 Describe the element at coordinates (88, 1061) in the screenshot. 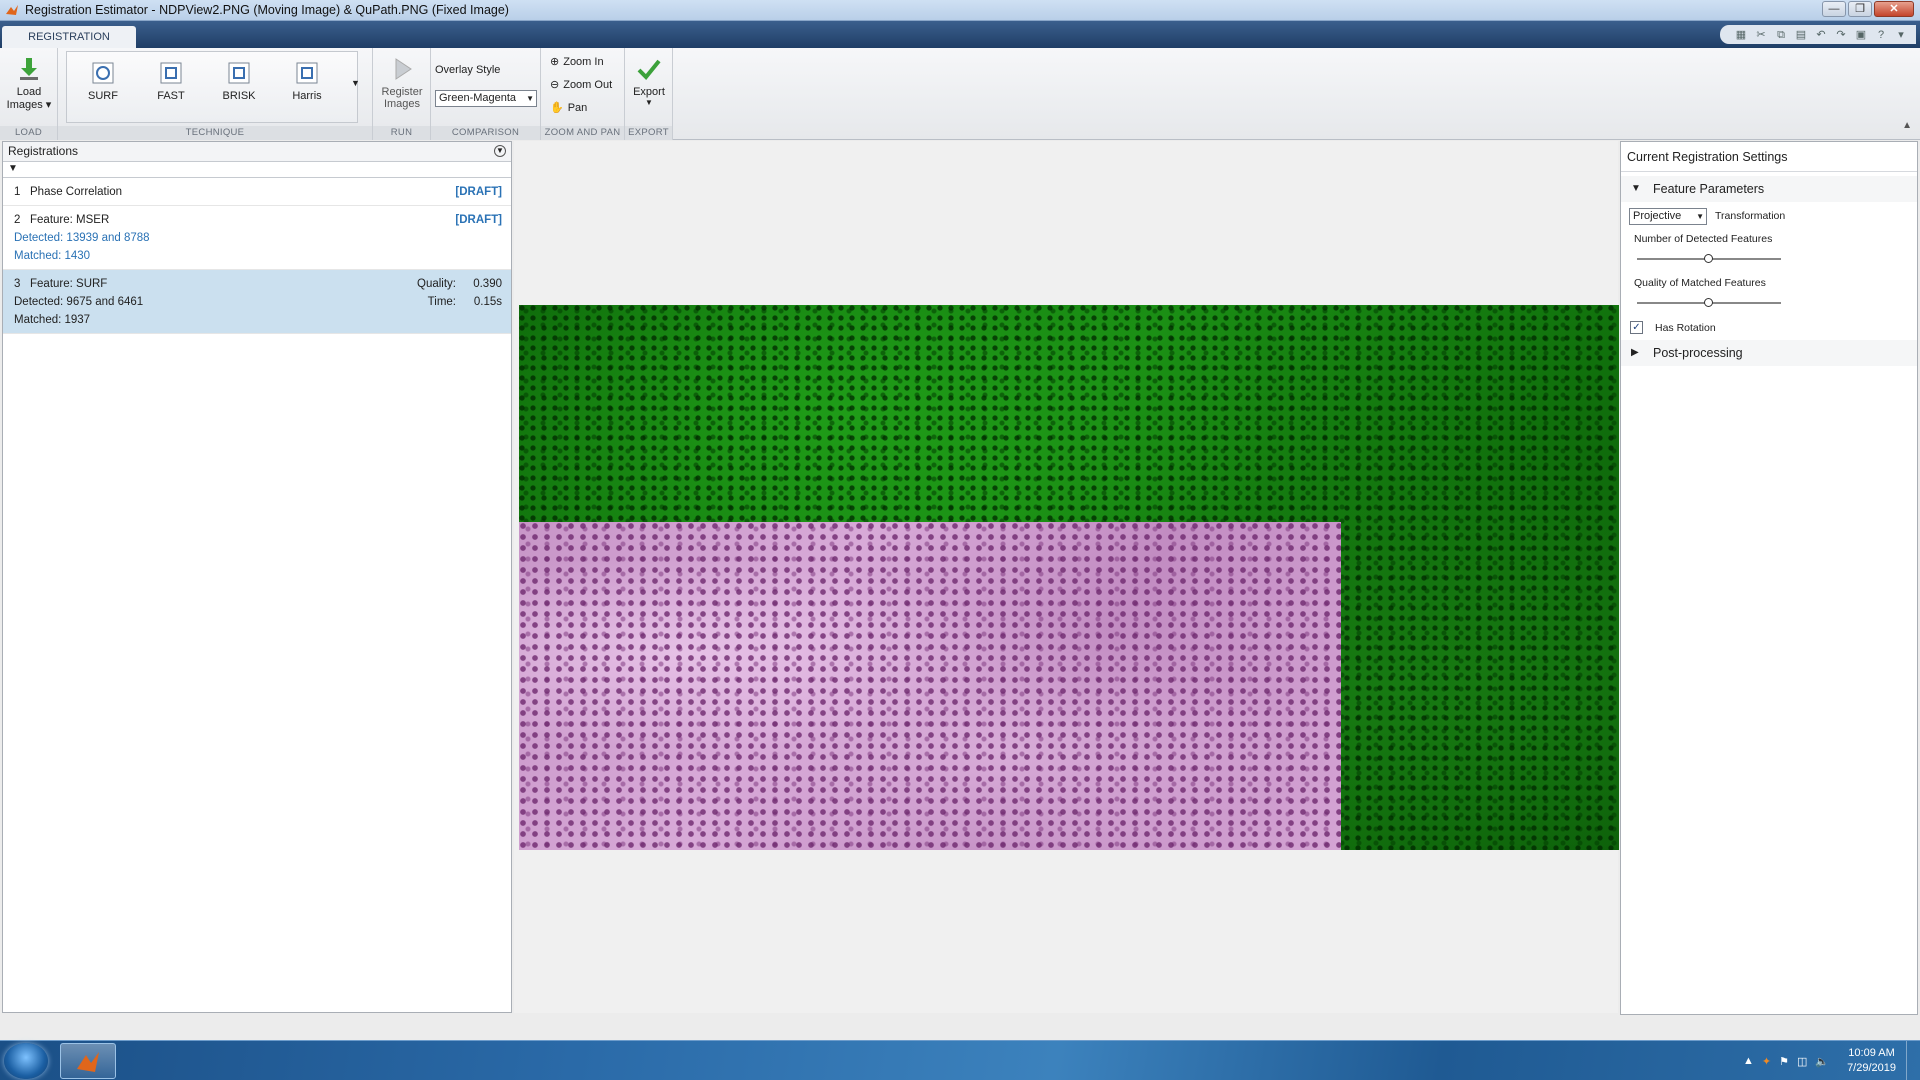

I see `taskbar-matlab-button` at that location.